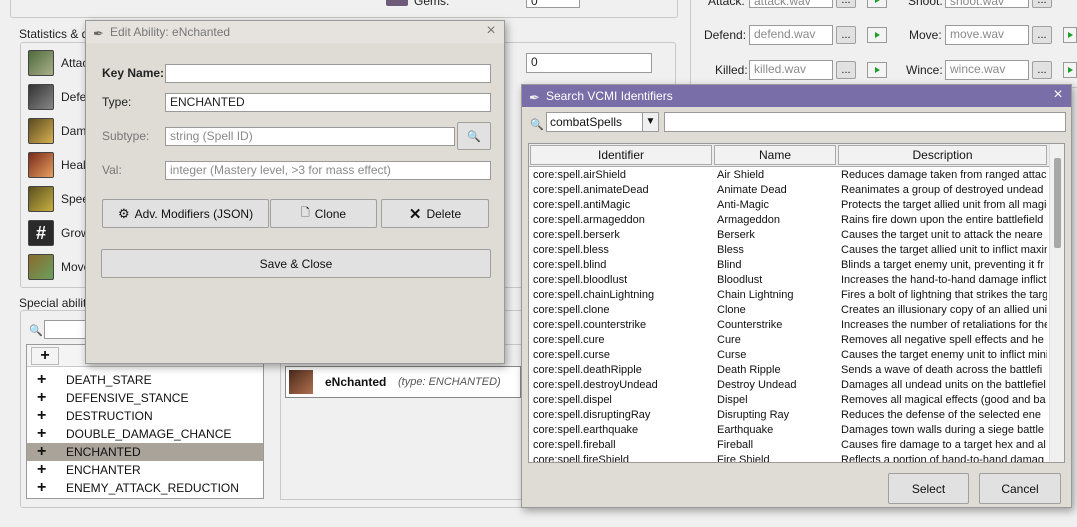 The width and height of the screenshot is (1077, 527). What do you see at coordinates (185, 213) in the screenshot?
I see `adv-modifiers-button: ⚙ Adv. Modifiers (JSON)` at bounding box center [185, 213].